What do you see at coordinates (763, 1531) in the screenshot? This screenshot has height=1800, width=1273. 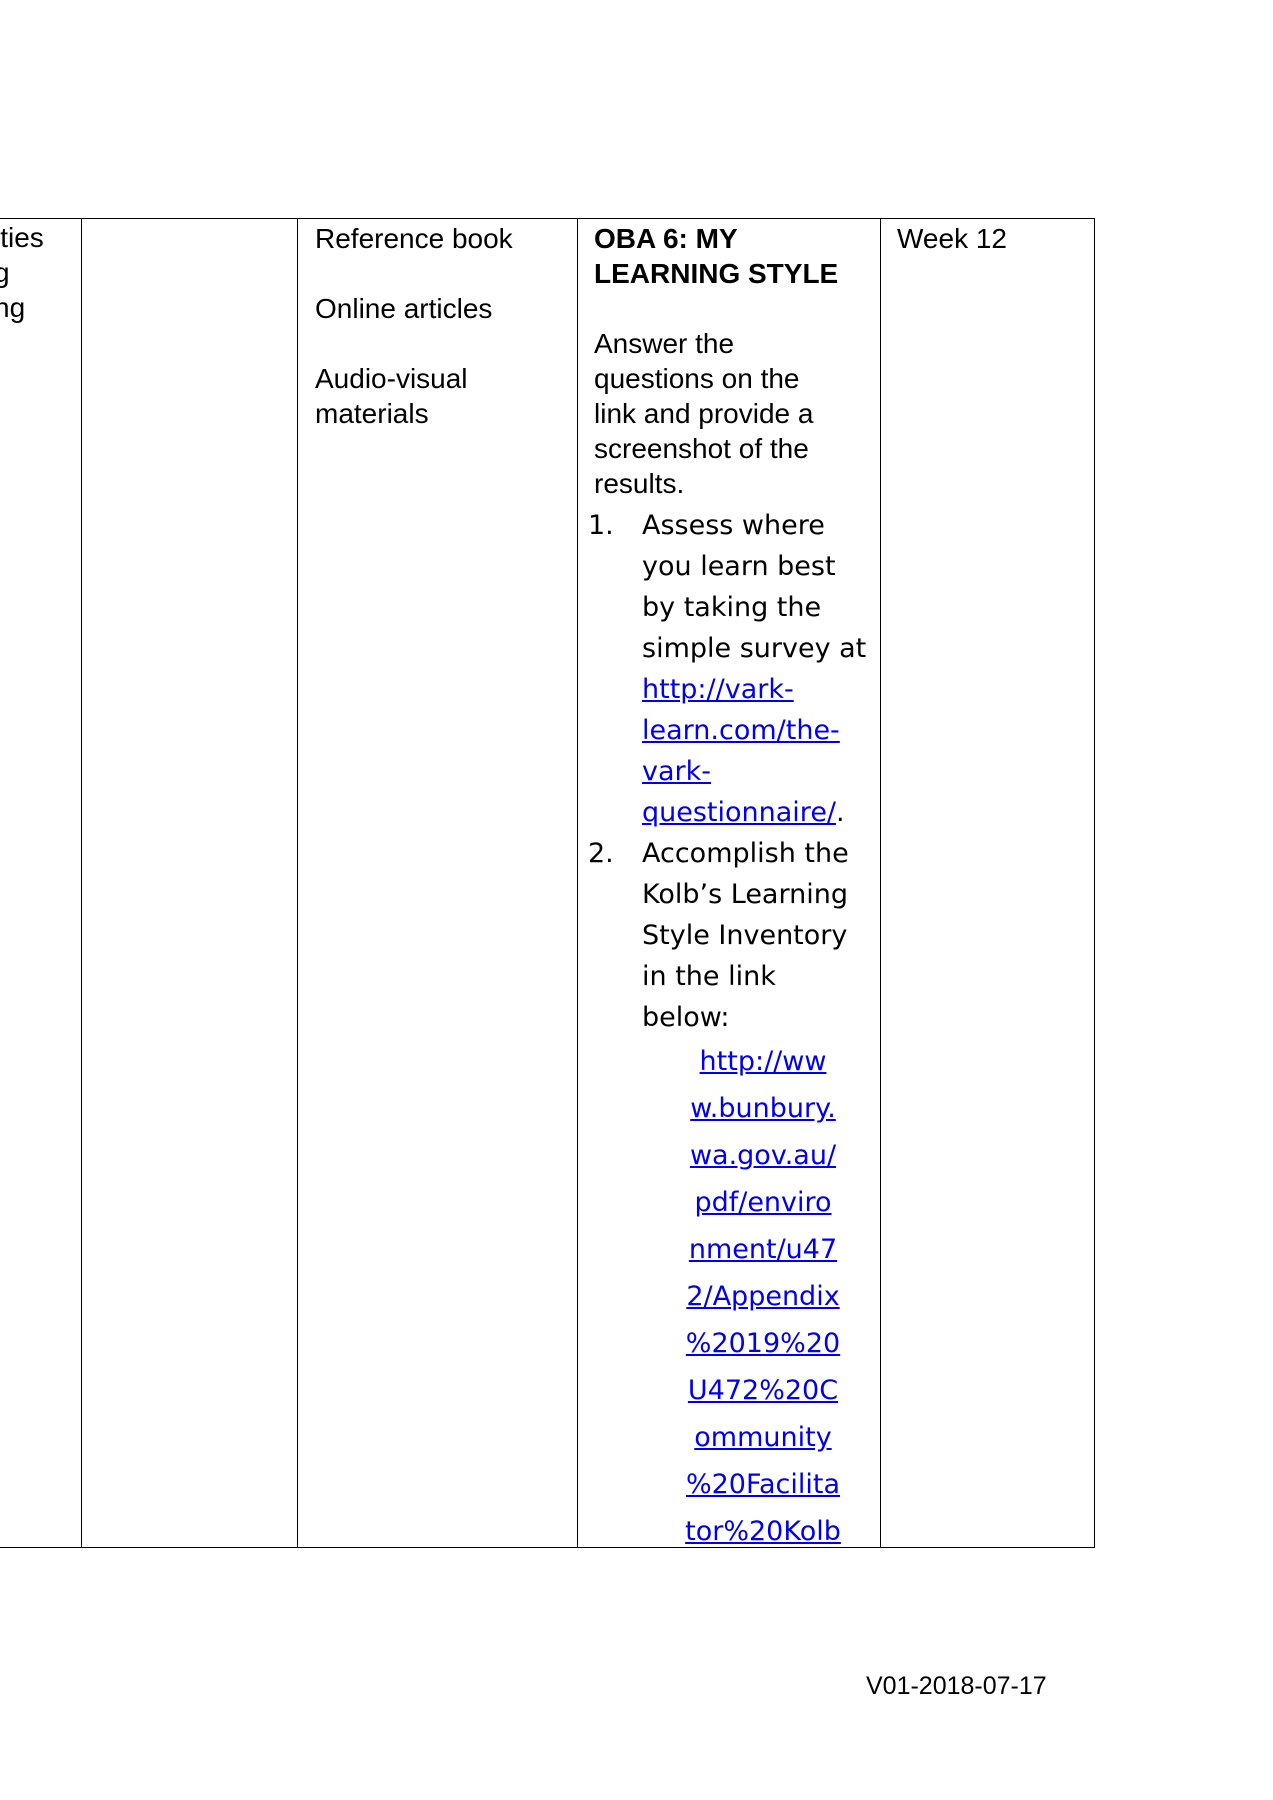 I see `kolb-link-text: tor%20Kolb` at bounding box center [763, 1531].